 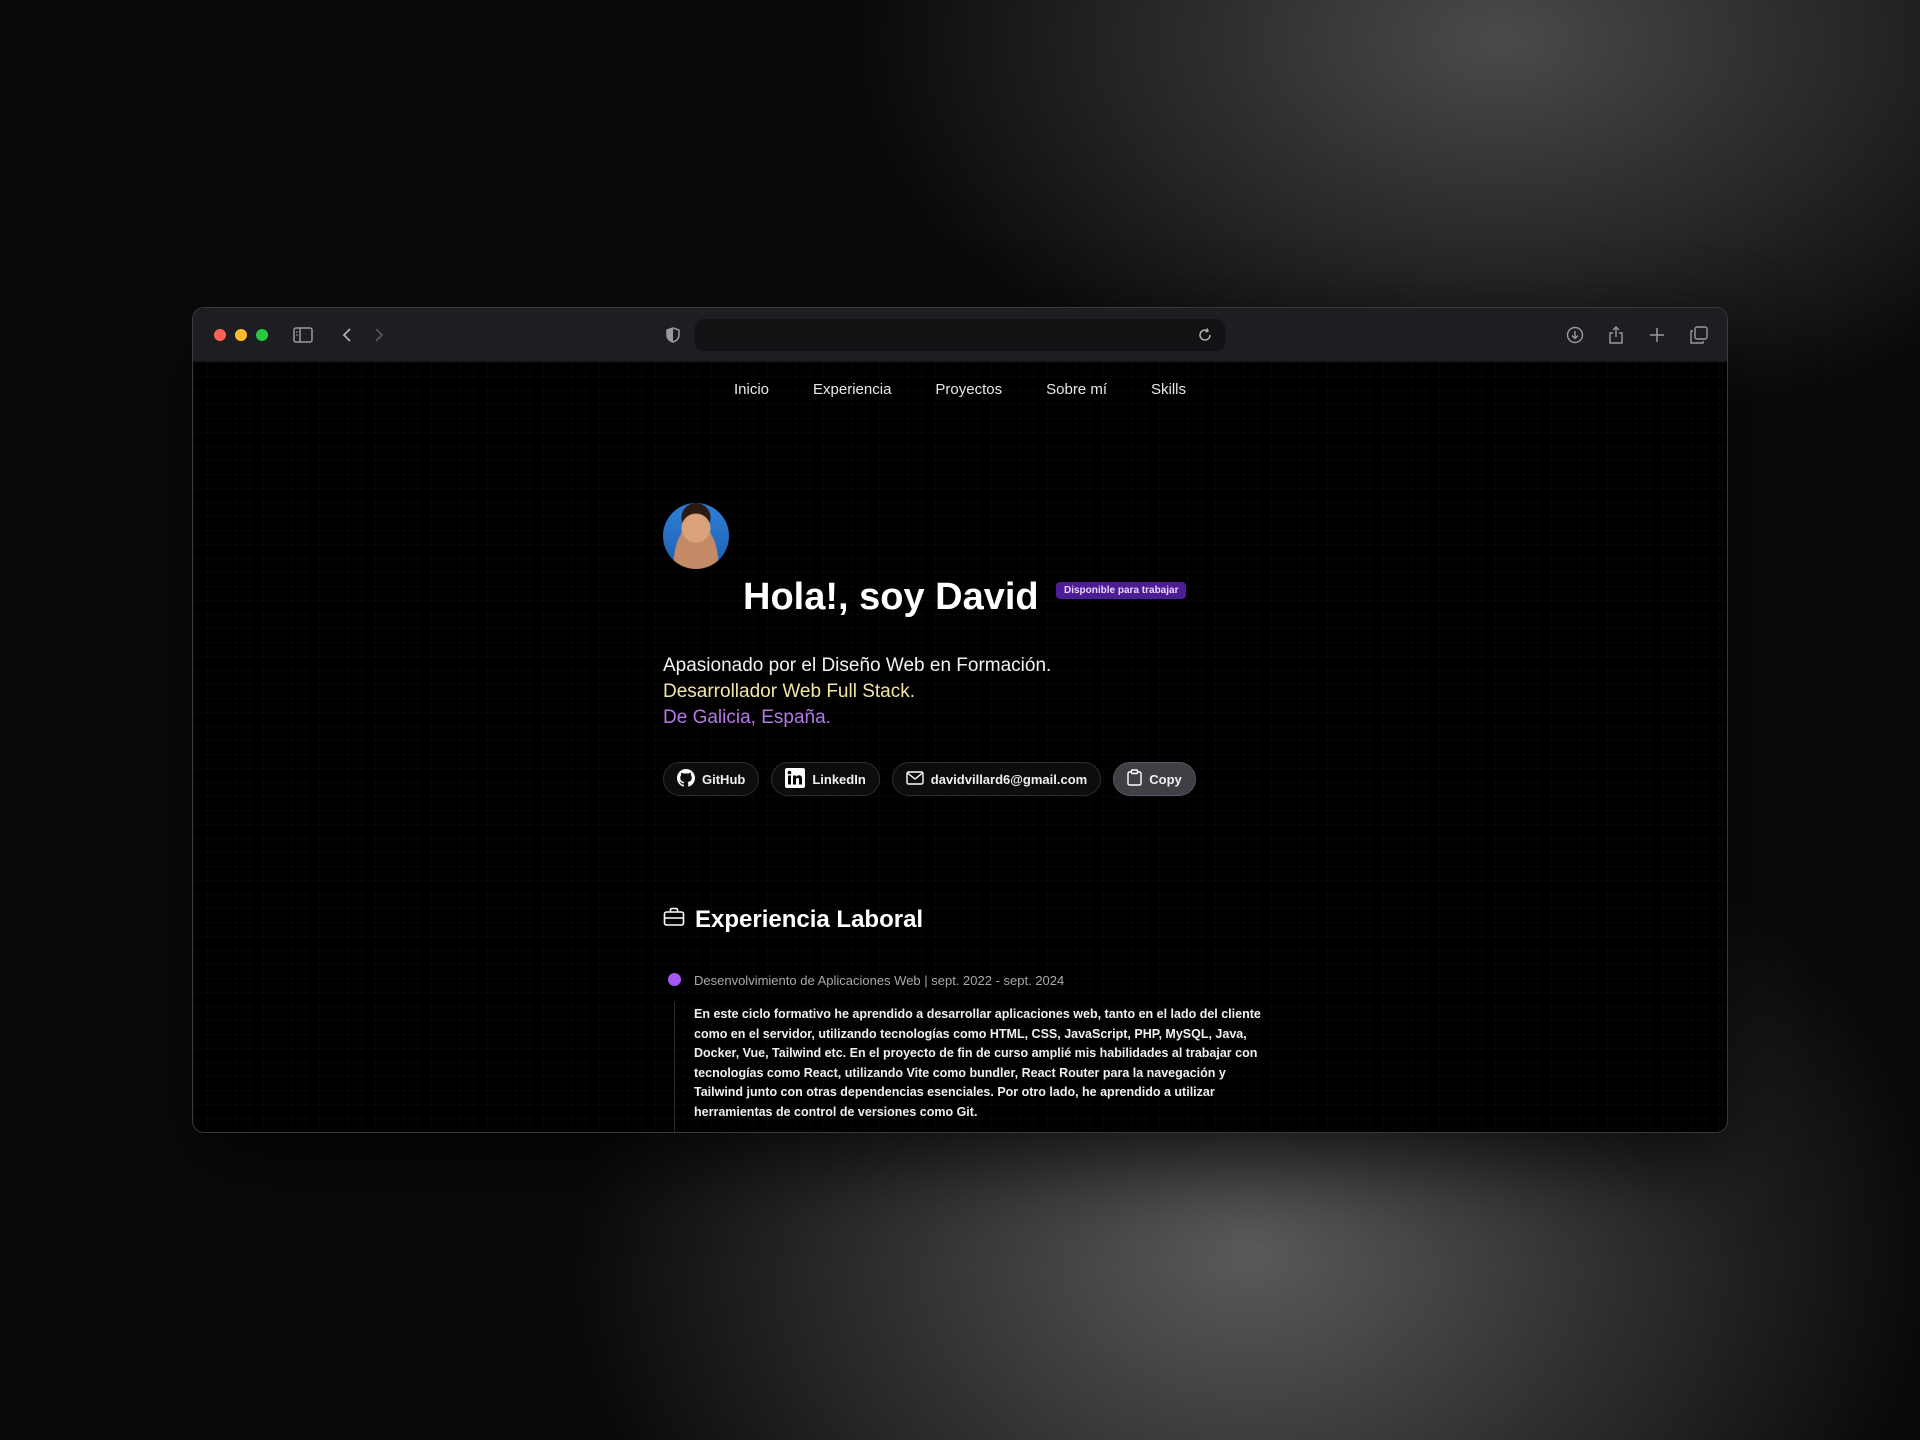 I want to click on share-icon, so click(x=1616, y=335).